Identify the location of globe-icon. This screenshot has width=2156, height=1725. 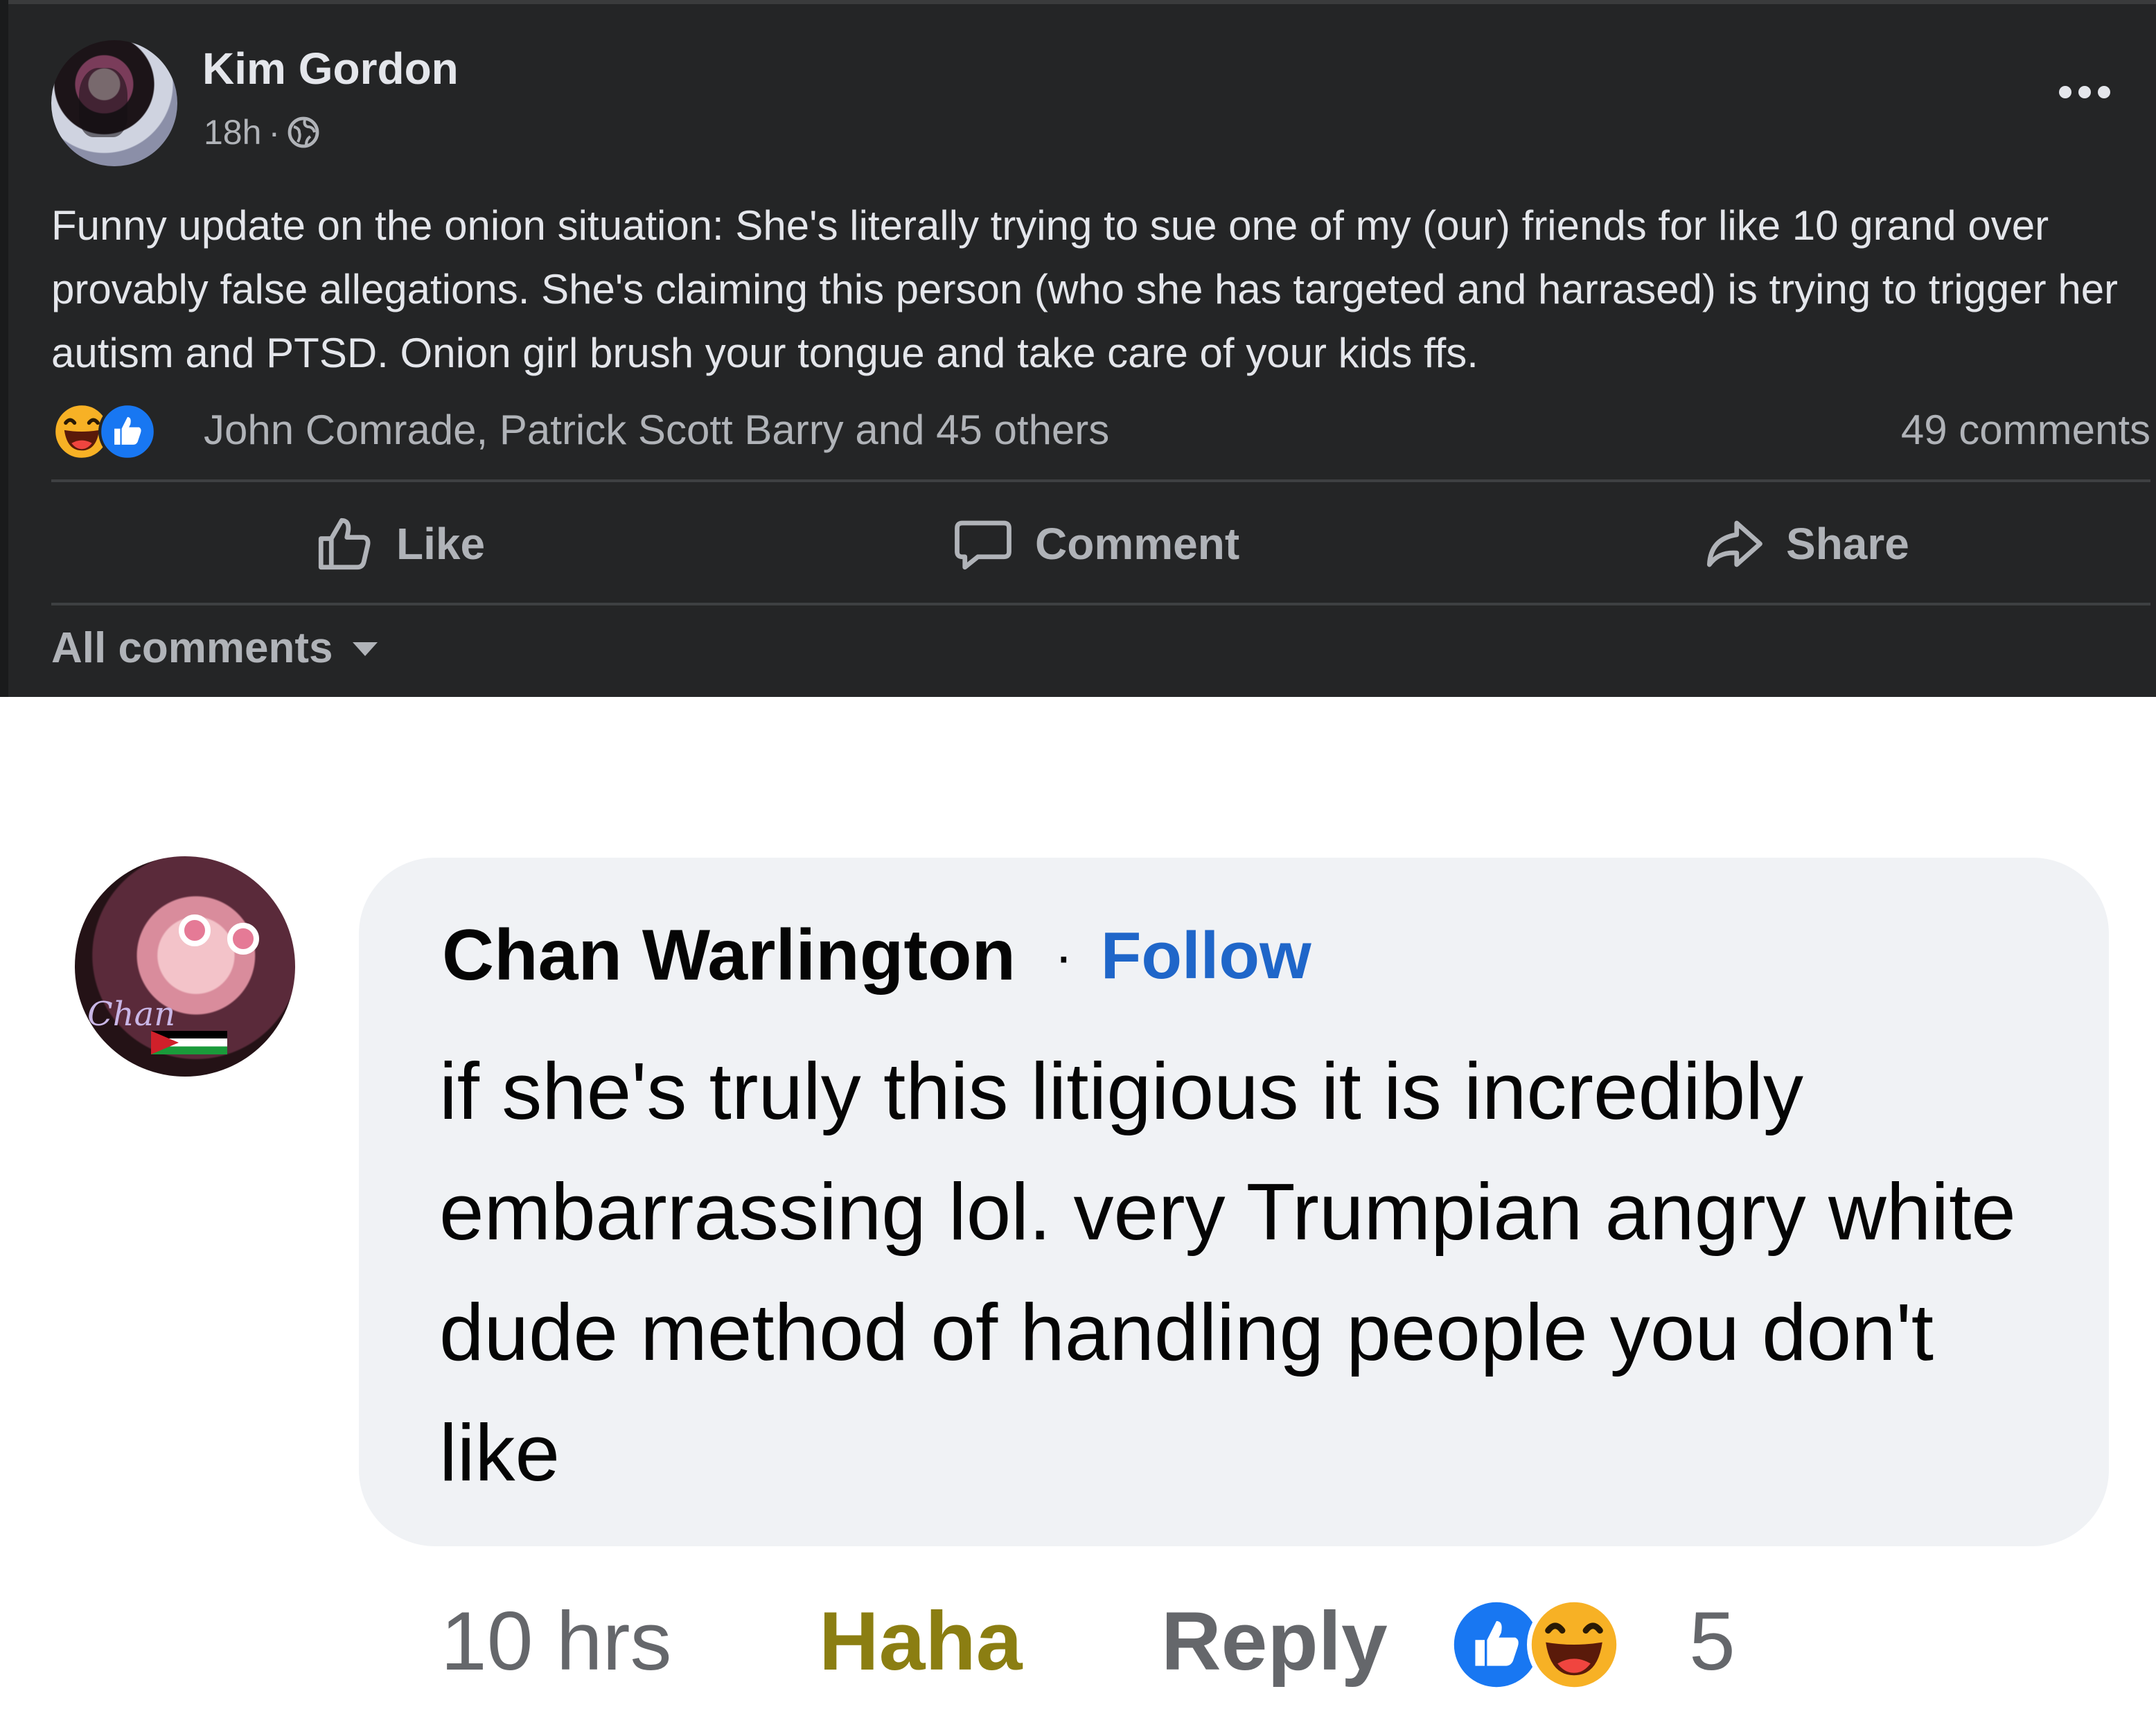
(303, 132).